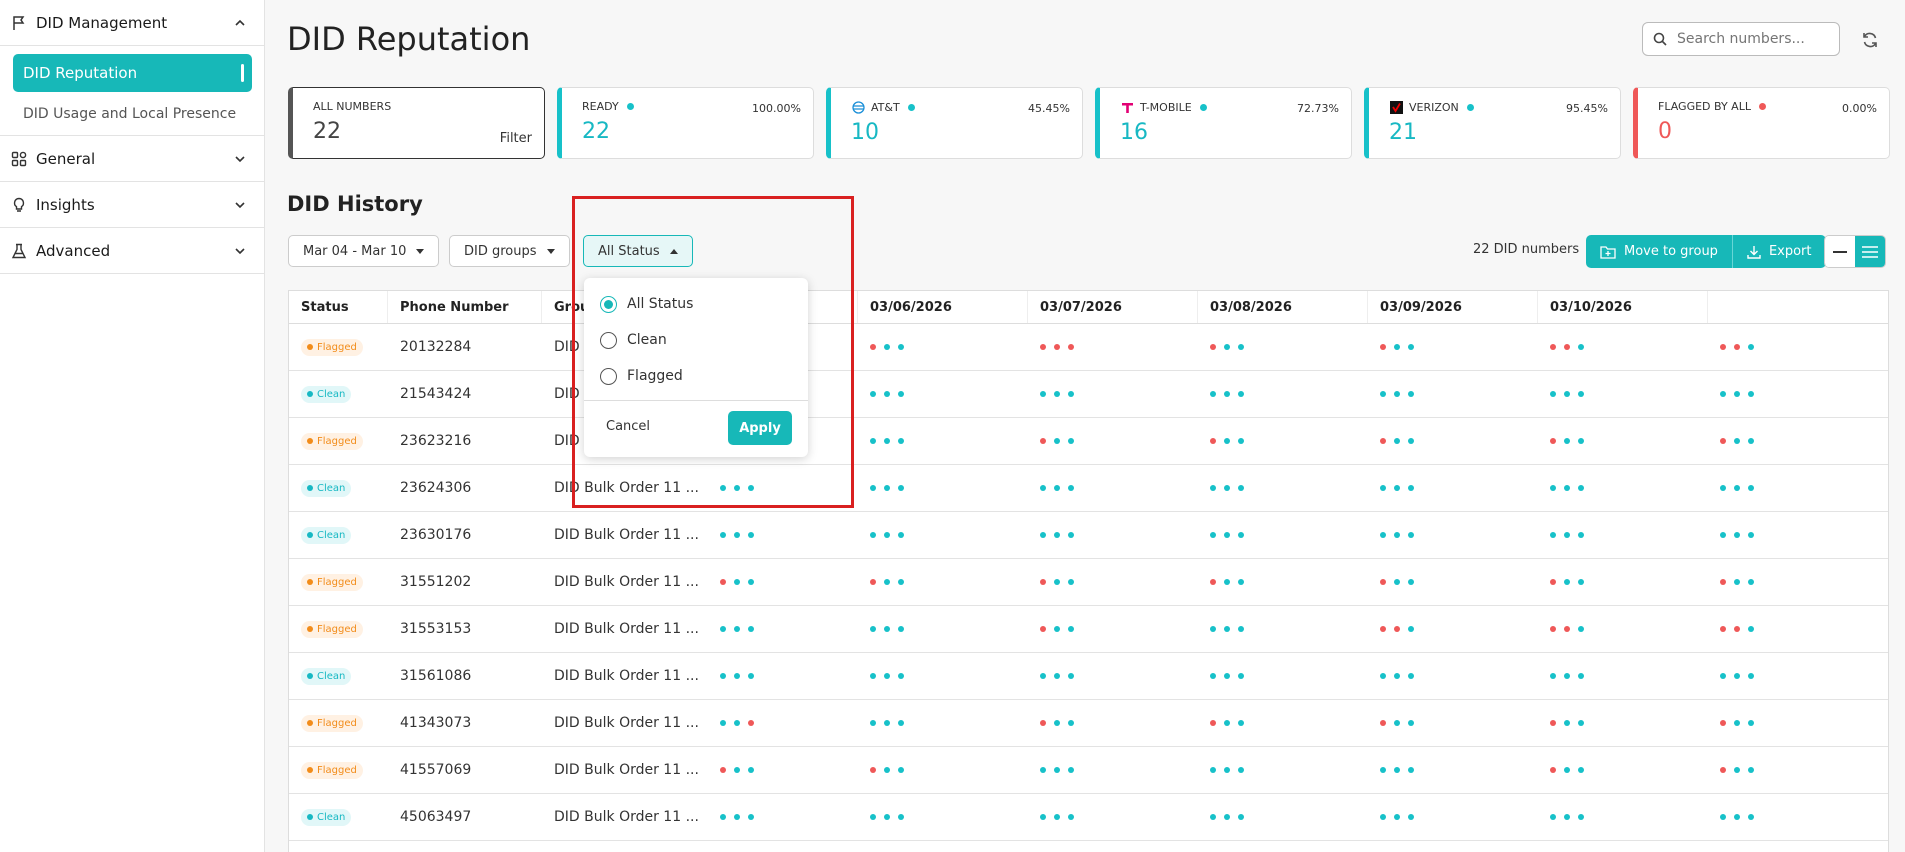 The width and height of the screenshot is (1905, 852). Describe the element at coordinates (1223, 123) in the screenshot. I see `card-tmobile: T-MOBILE 72.73% 16` at that location.